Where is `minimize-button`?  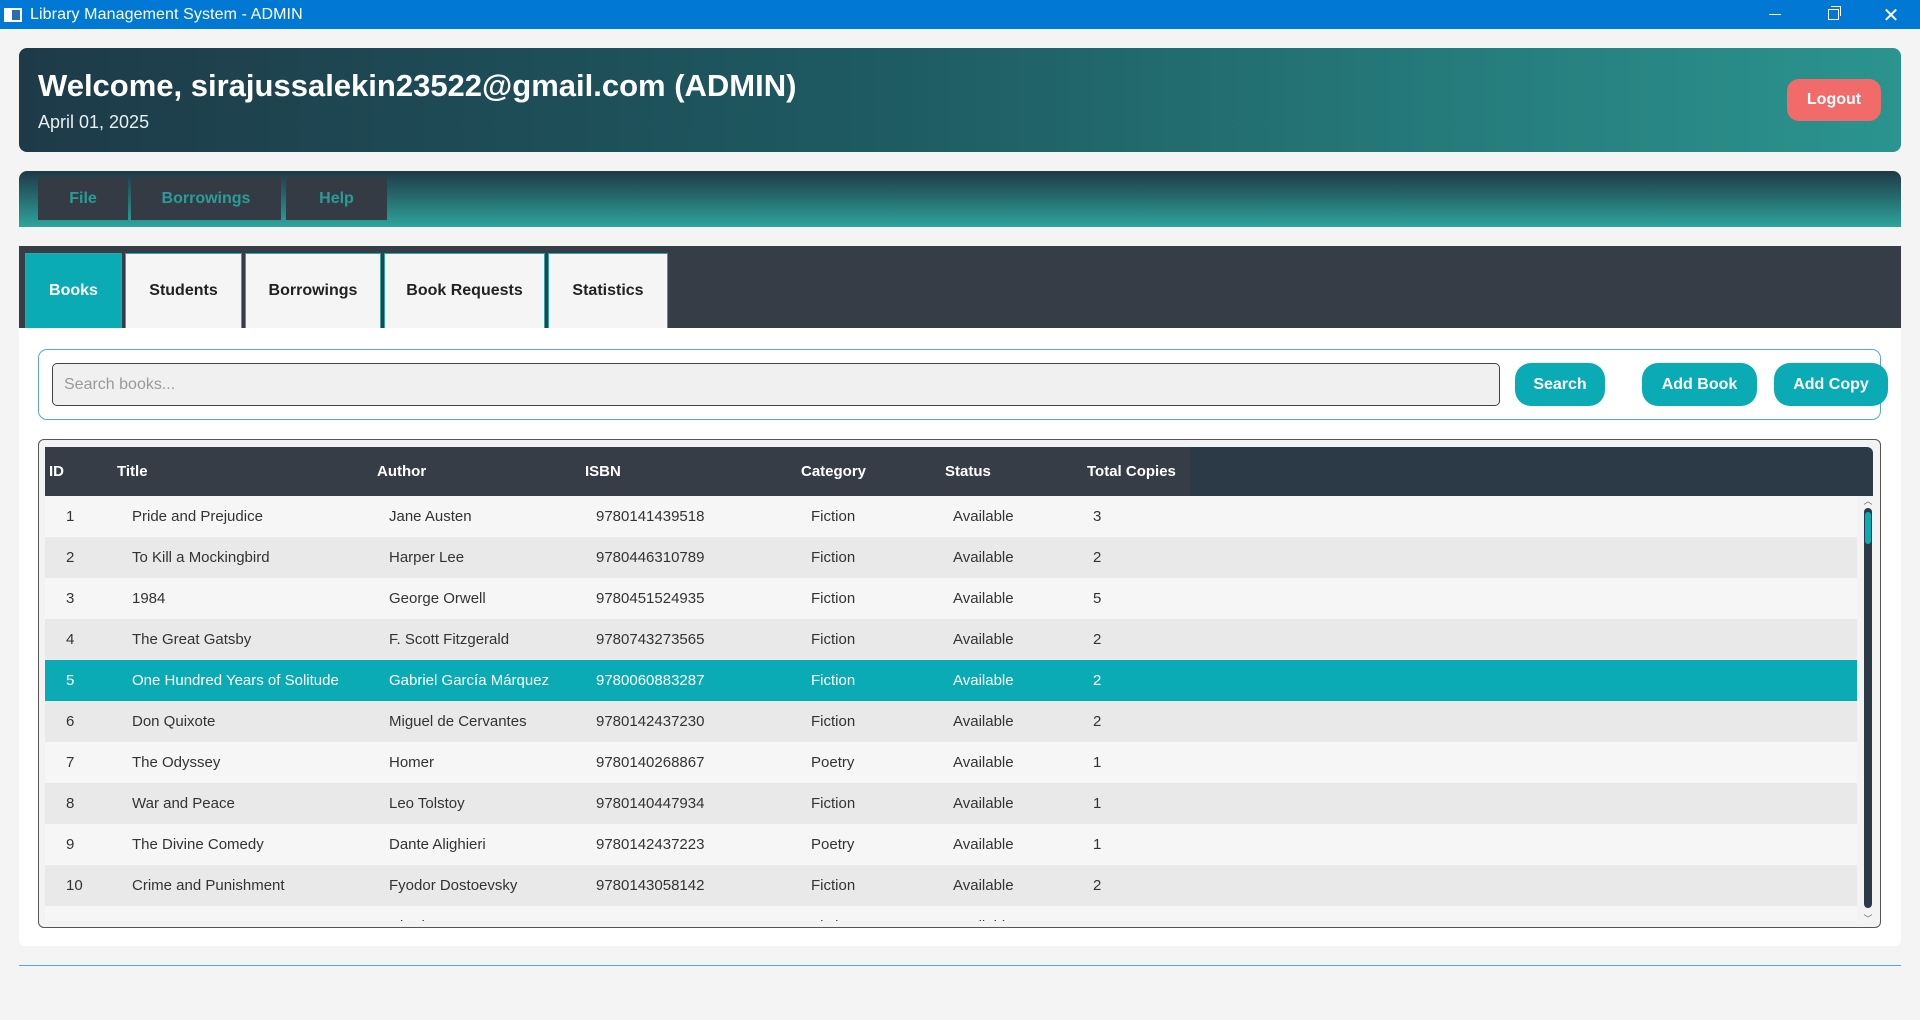
minimize-button is located at coordinates (1775, 14).